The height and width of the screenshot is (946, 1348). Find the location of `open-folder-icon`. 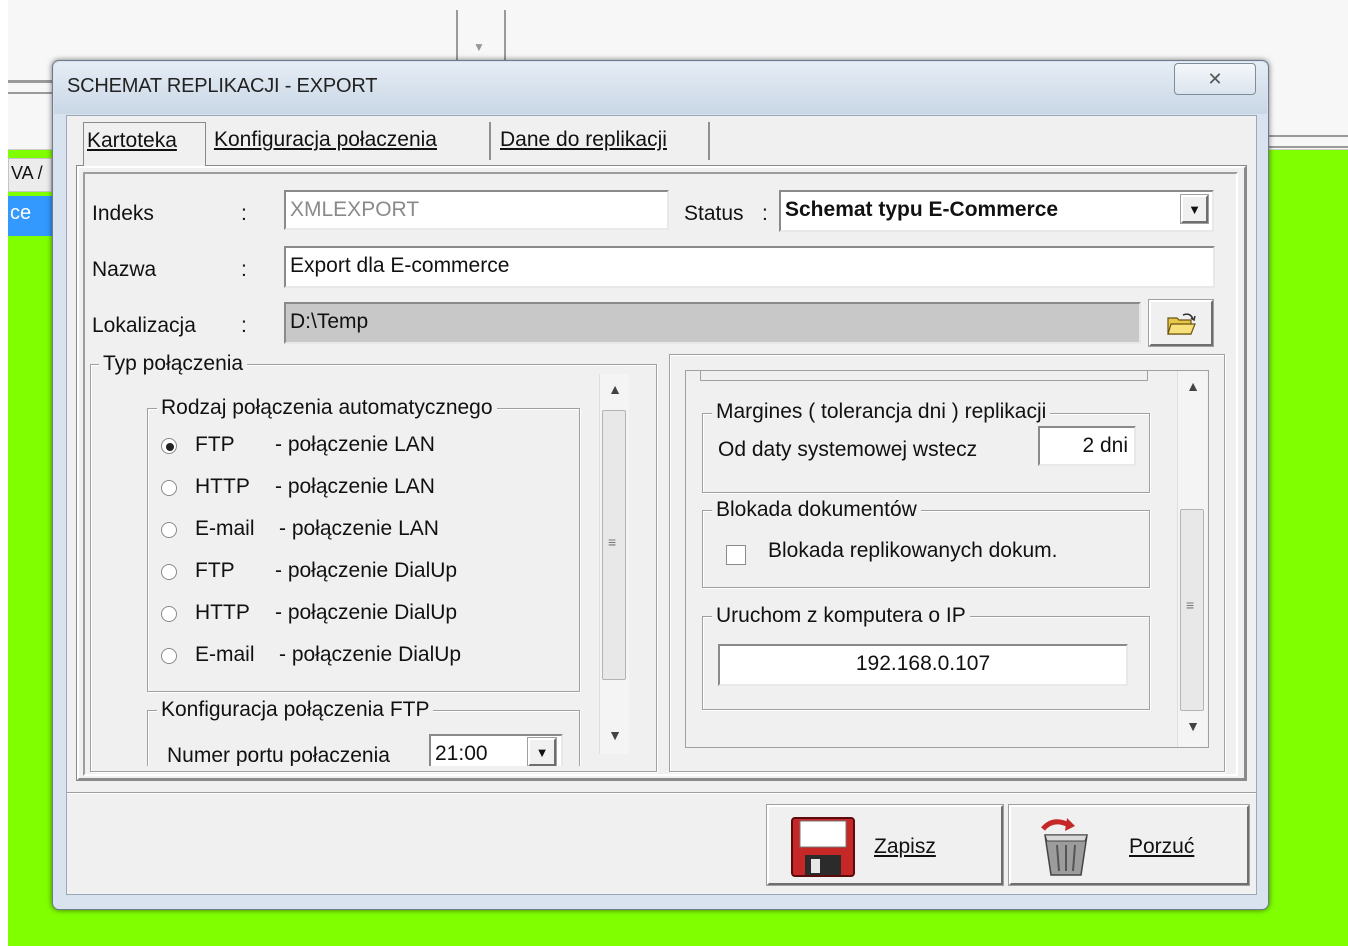

open-folder-icon is located at coordinates (1181, 324).